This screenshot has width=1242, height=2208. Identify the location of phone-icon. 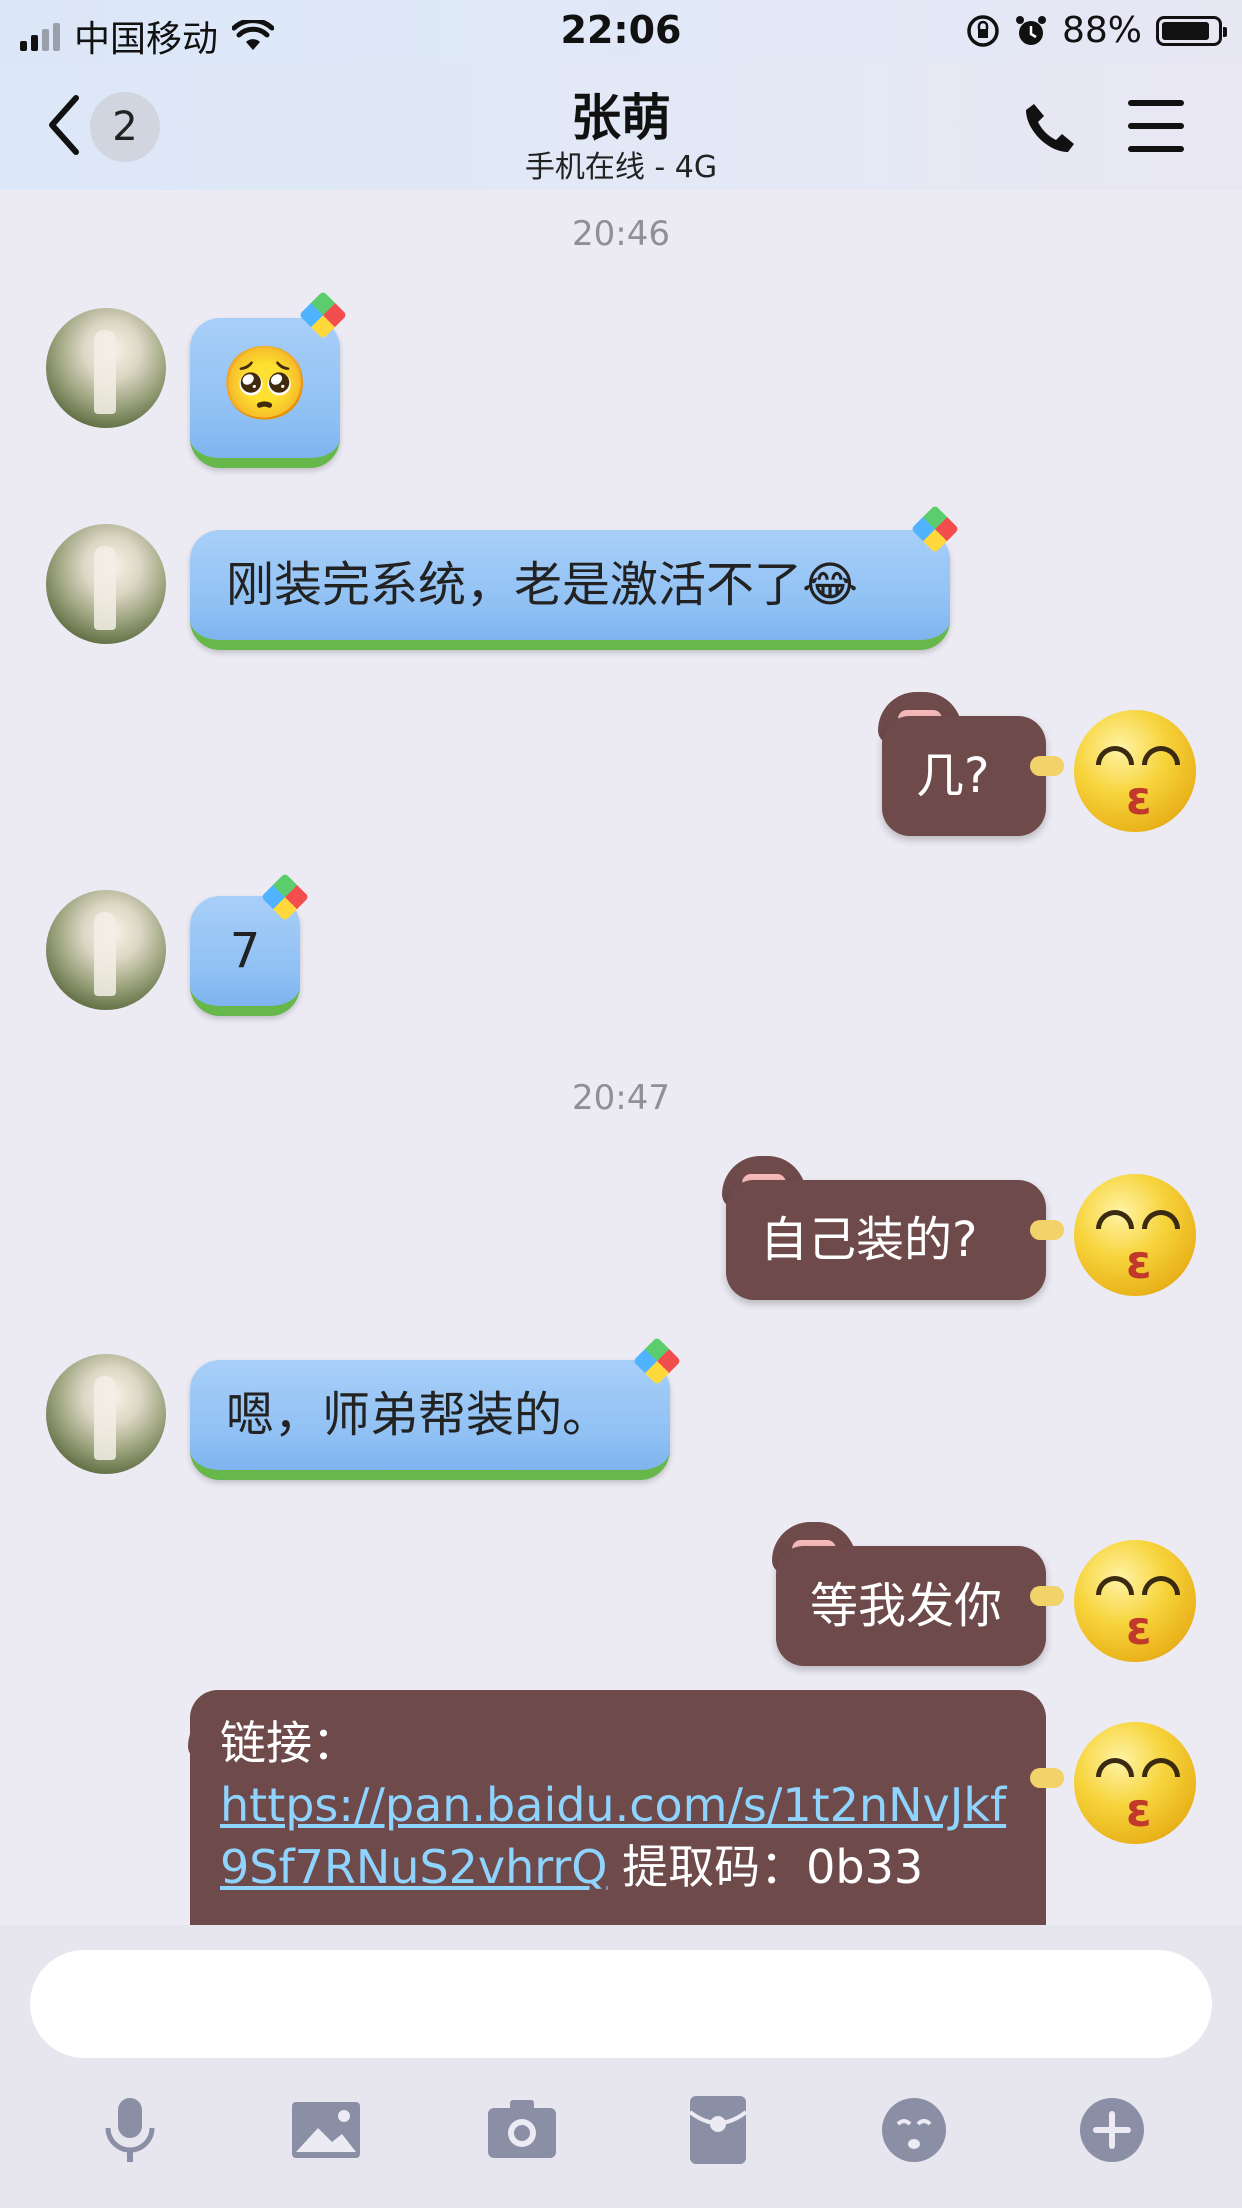
(1050, 128).